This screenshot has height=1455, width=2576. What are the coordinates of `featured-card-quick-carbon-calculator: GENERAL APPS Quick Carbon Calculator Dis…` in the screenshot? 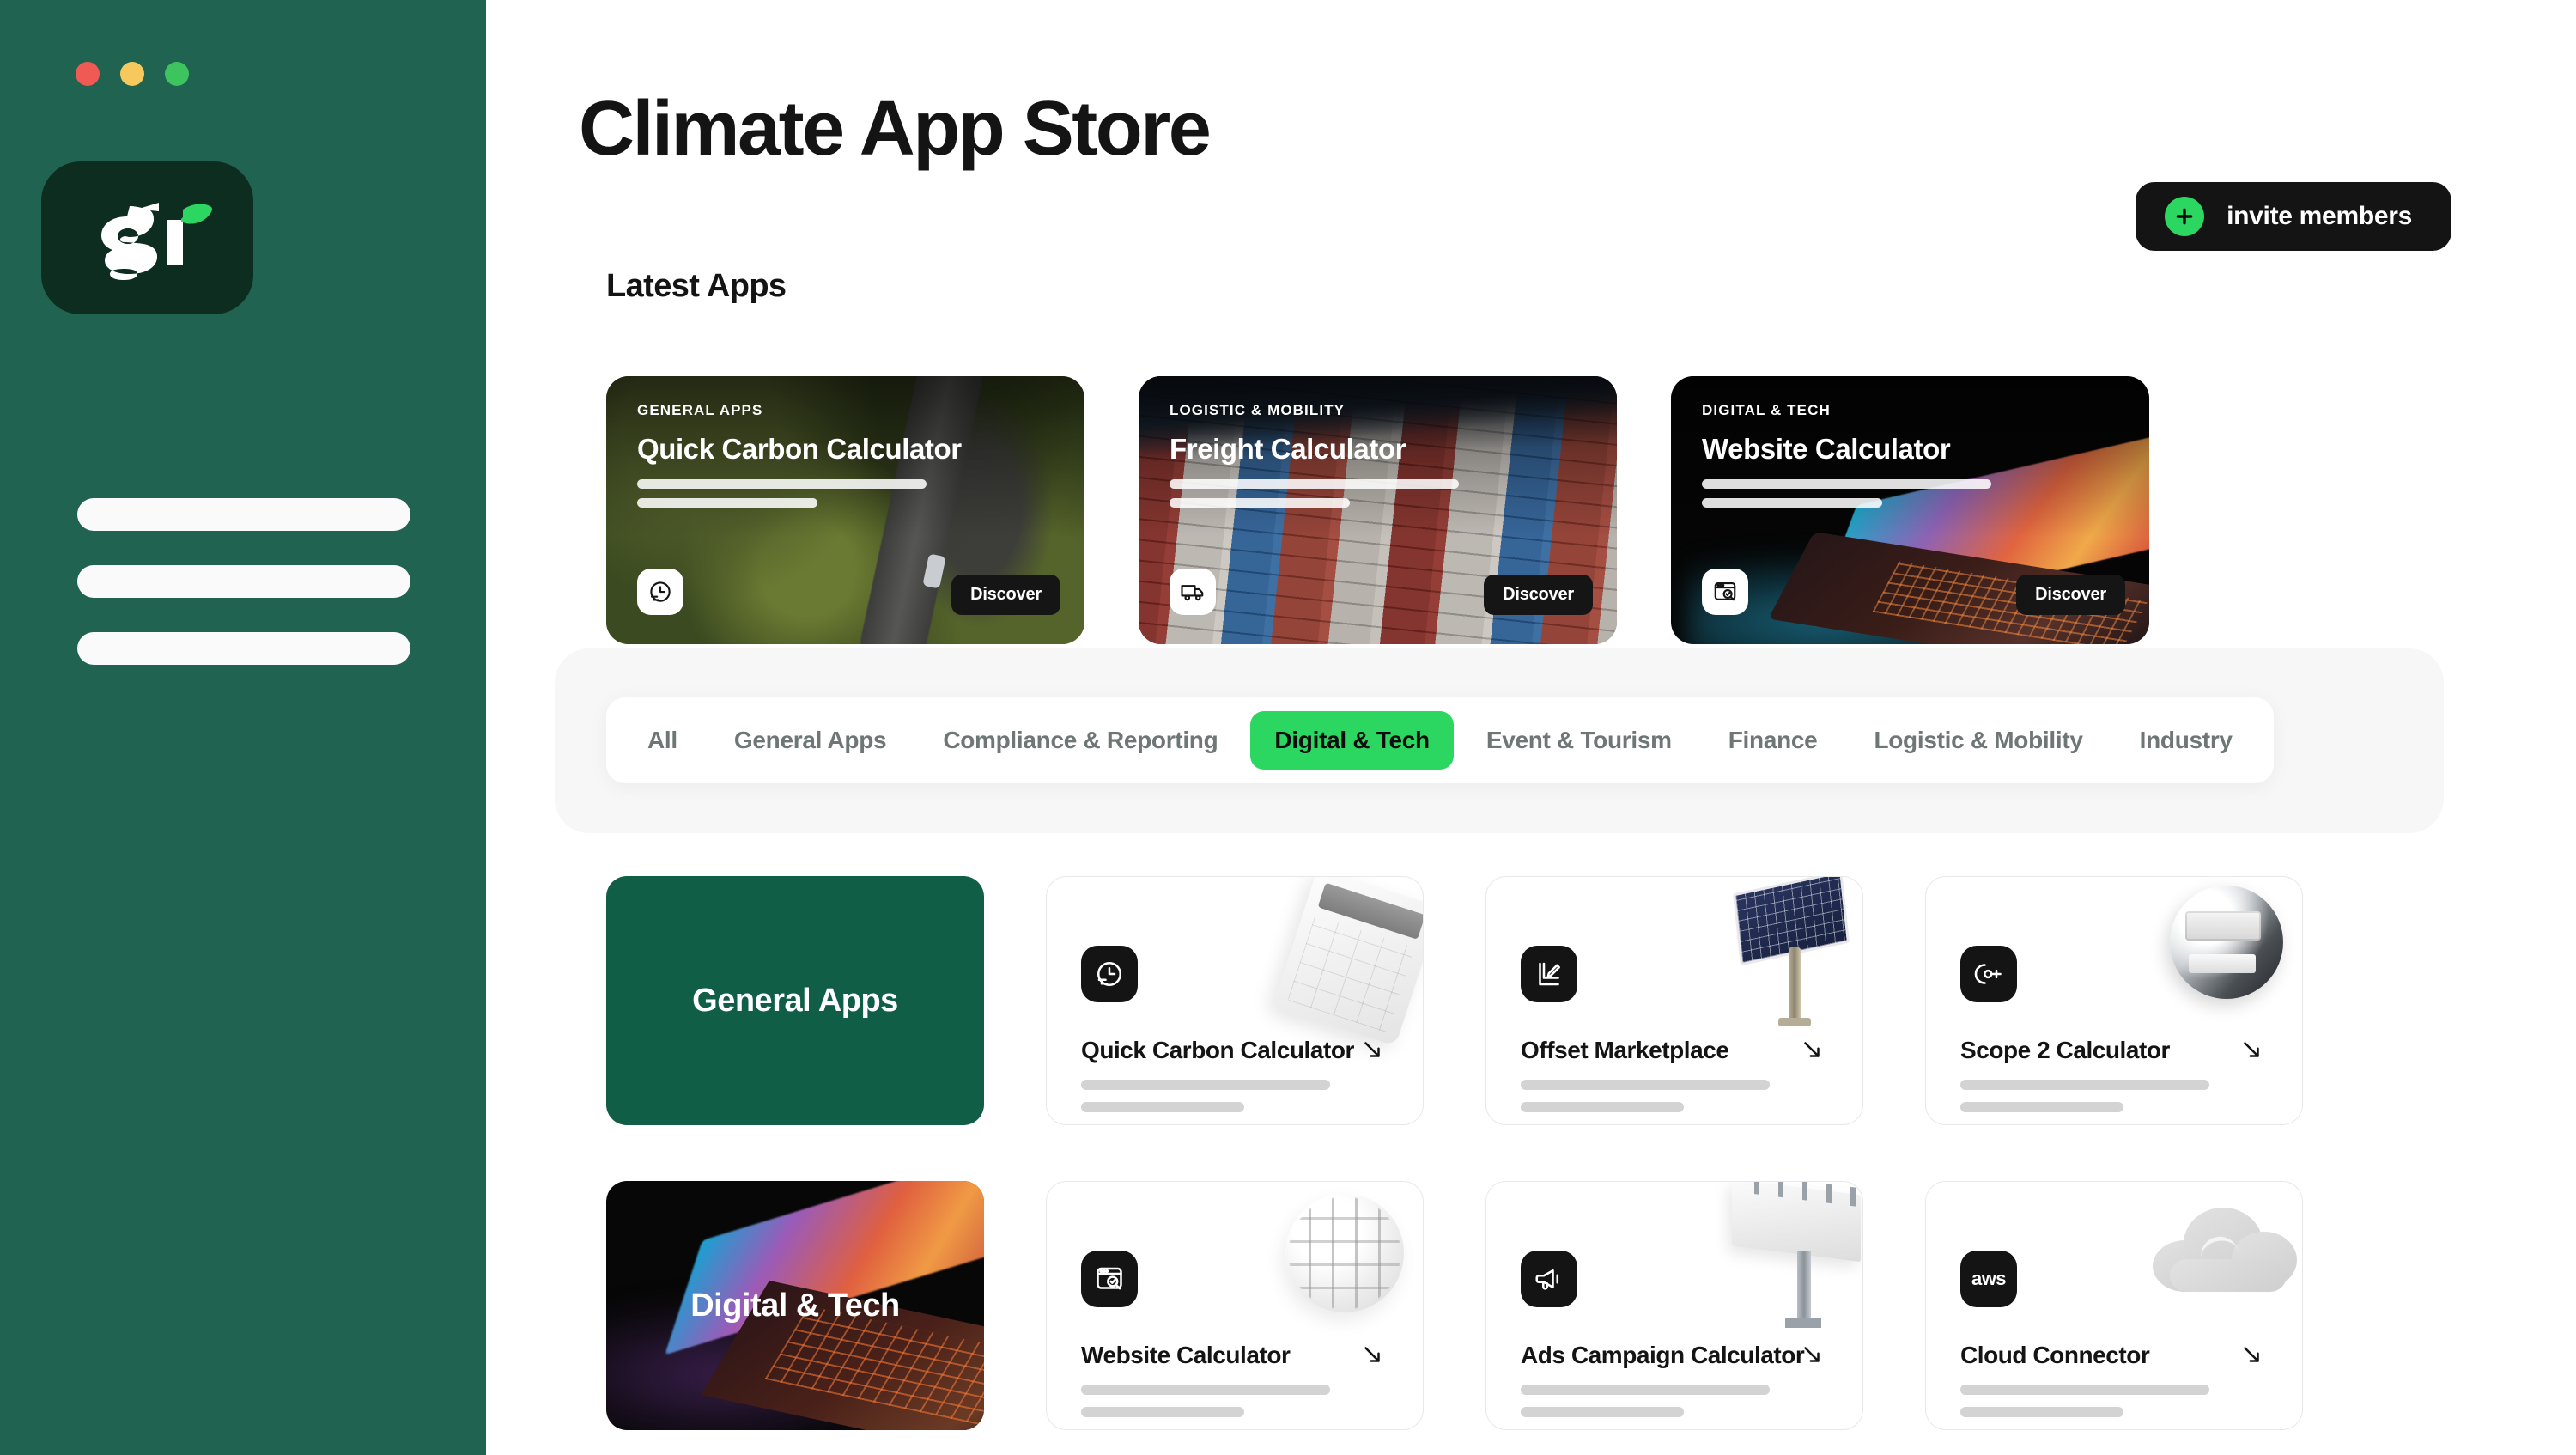 It's located at (845, 510).